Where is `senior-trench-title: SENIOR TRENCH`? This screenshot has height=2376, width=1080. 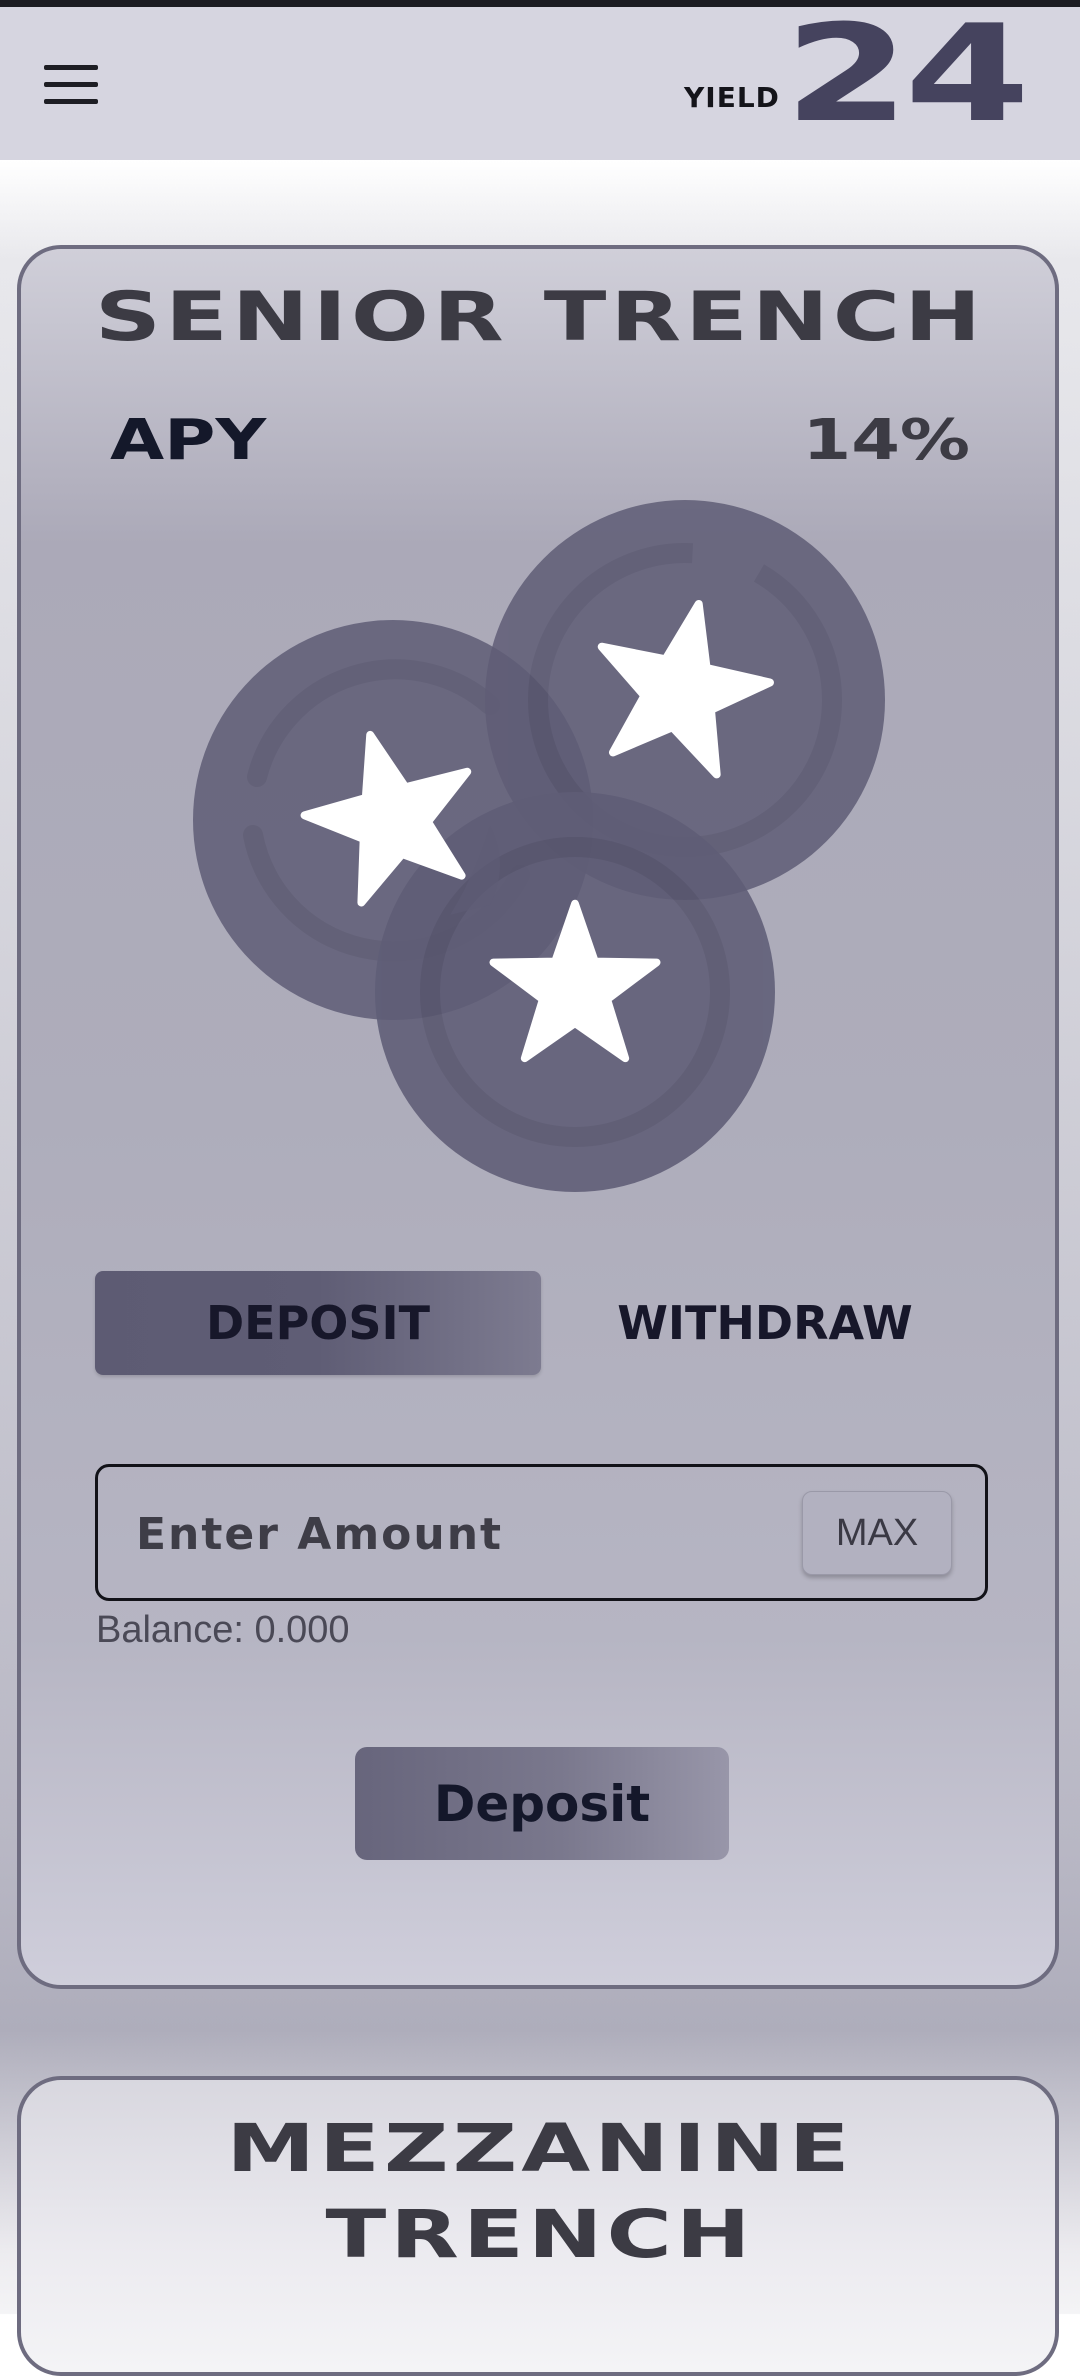 senior-trench-title: SENIOR TRENCH is located at coordinates (540, 317).